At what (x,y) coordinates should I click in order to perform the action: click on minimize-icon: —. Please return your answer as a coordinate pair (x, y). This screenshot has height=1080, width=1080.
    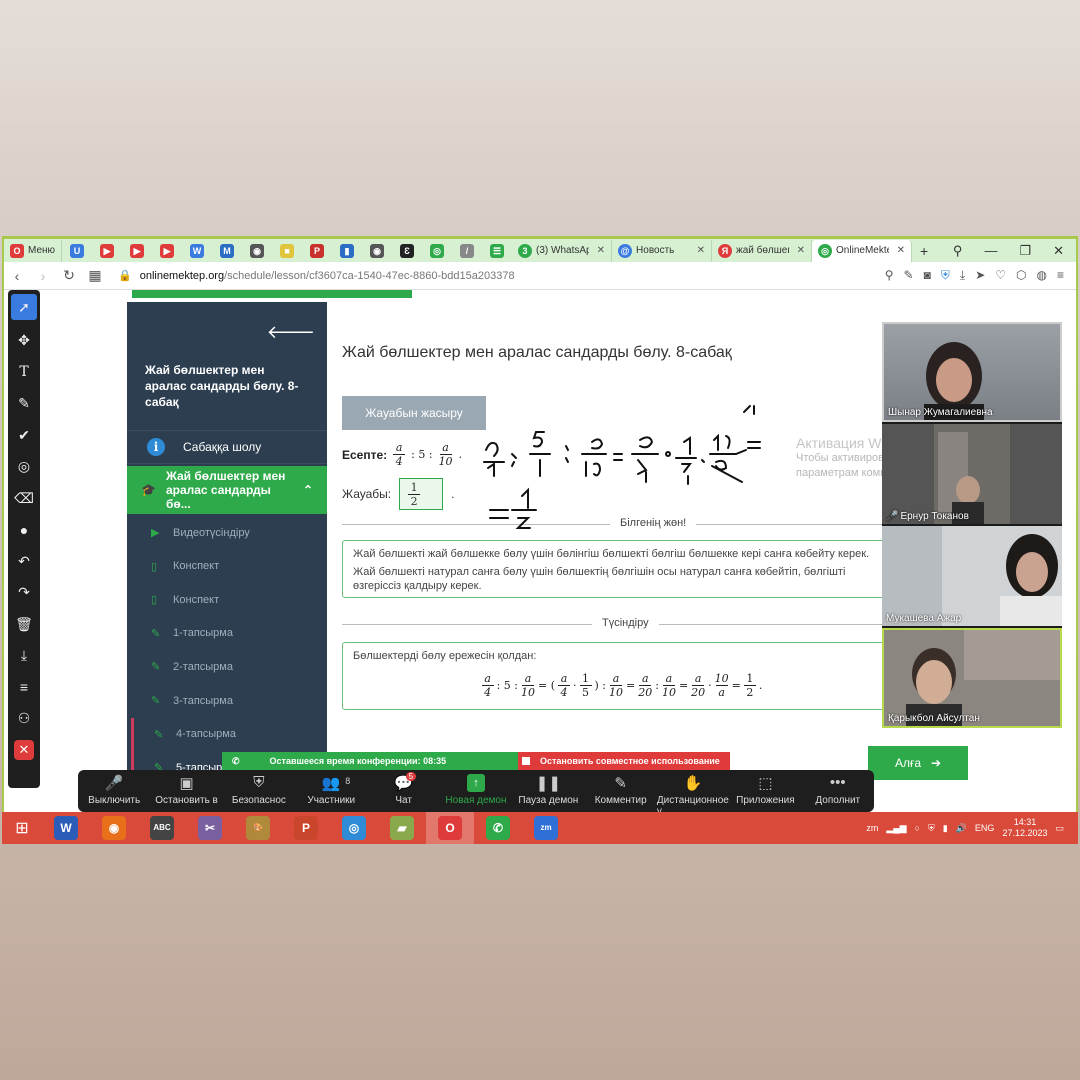
    Looking at the image, I should click on (990, 251).